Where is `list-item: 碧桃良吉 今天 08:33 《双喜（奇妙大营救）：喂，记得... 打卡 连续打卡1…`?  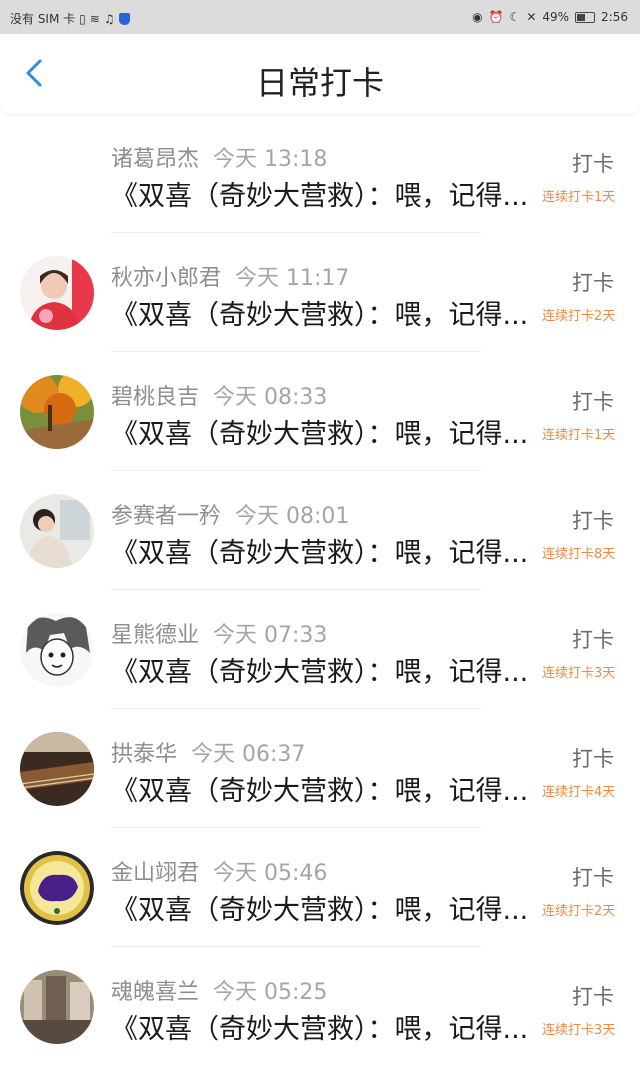 list-item: 碧桃良吉 今天 08:33 《双喜（奇妙大营救）：喂，记得... 打卡 连续打卡1… is located at coordinates (320, 411).